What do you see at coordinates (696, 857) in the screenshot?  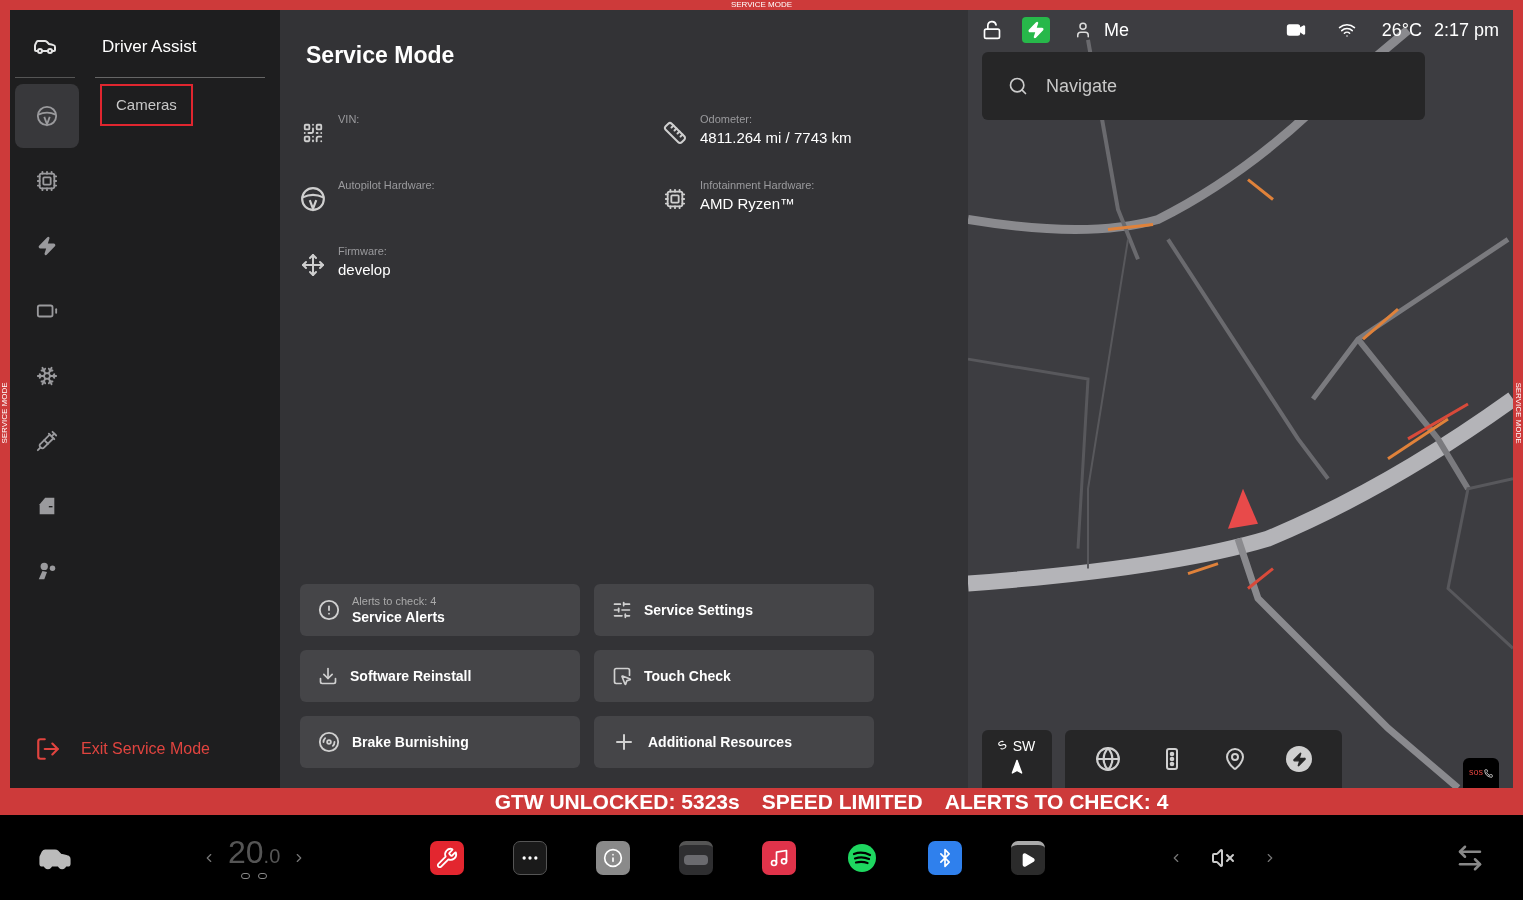 I see `dashcam-icon` at bounding box center [696, 857].